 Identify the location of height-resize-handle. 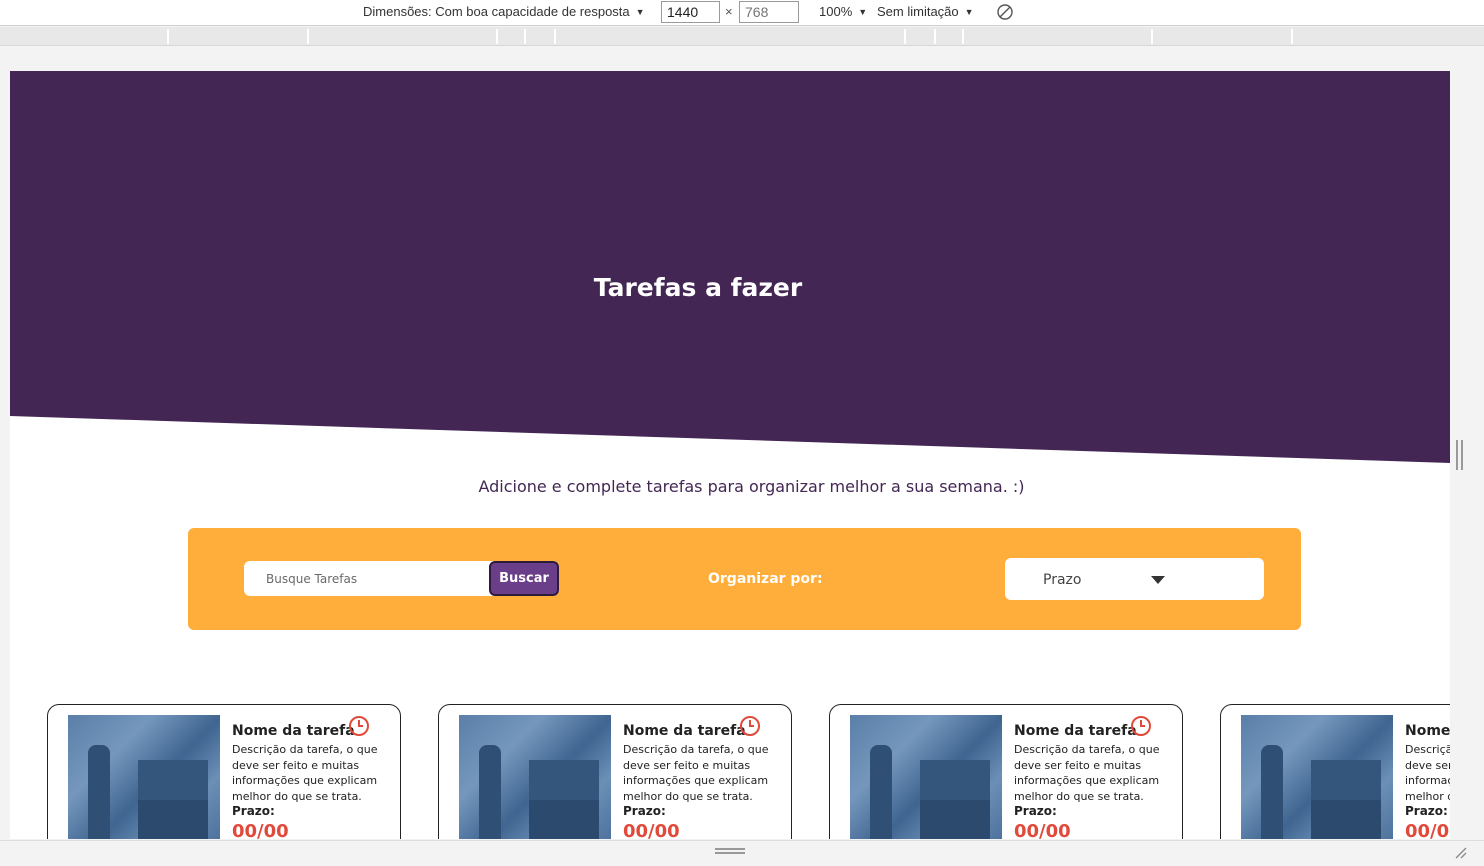
(730, 851).